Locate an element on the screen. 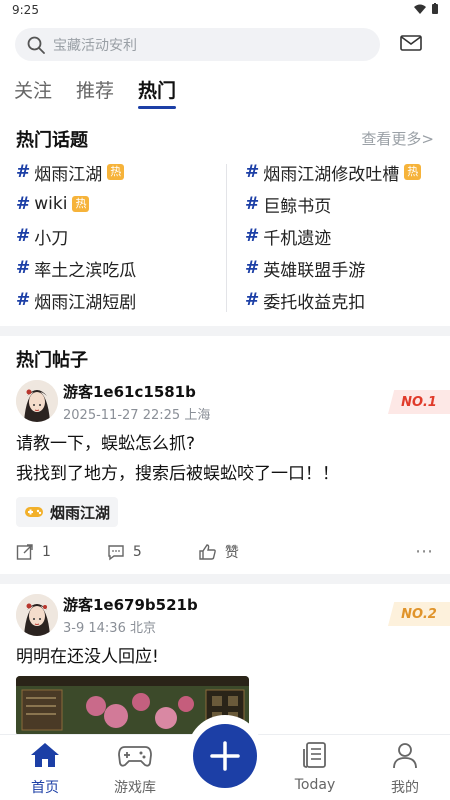 Image resolution: width=450 pixels, height=800 pixels. nav-game-library-label: 游戏库 is located at coordinates (135, 788).